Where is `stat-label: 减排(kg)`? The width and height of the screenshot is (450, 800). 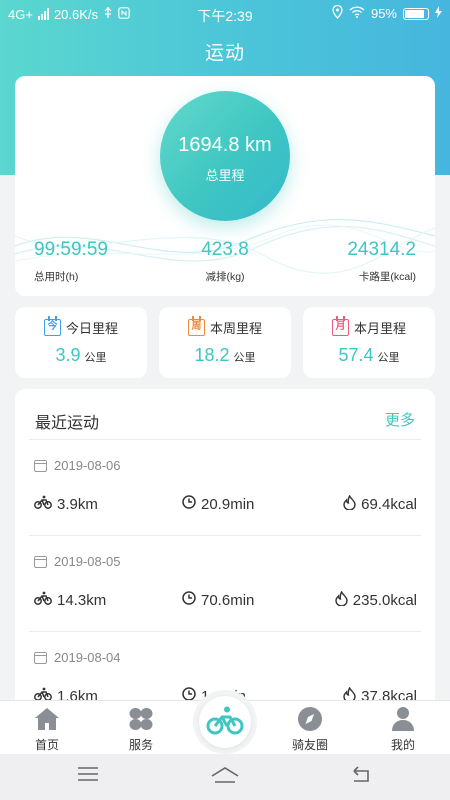
stat-label: 减排(kg) is located at coordinates (225, 277).